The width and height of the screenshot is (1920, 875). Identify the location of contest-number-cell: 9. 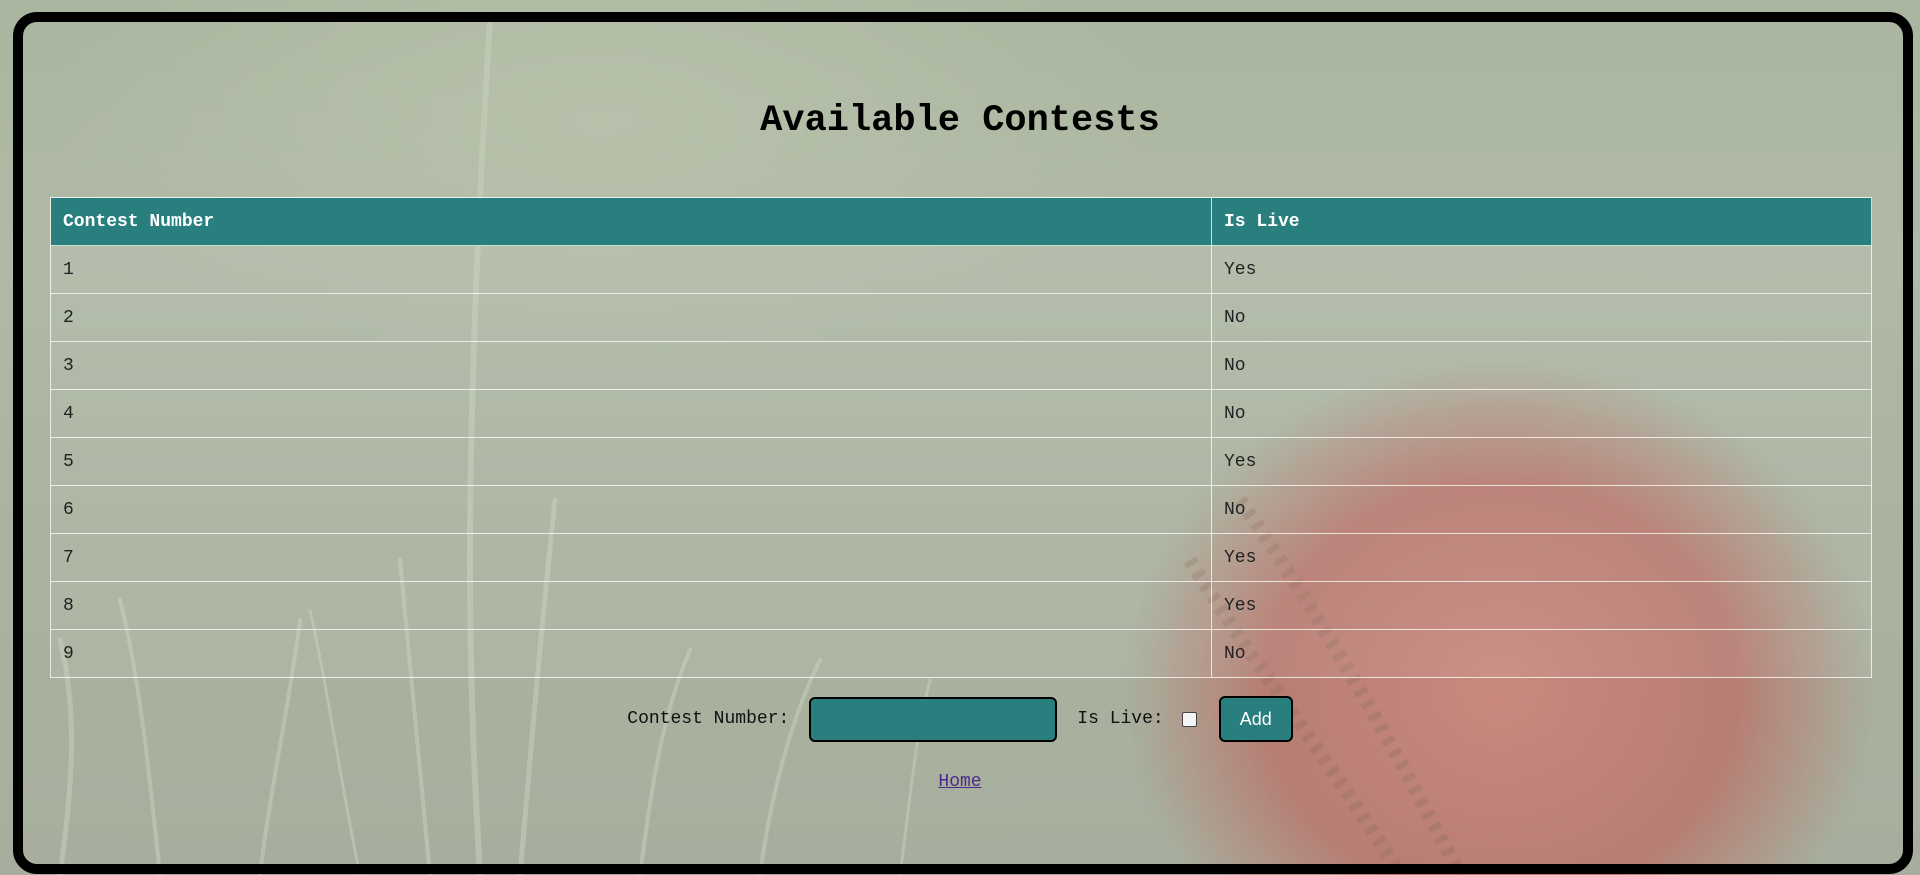
(631, 653).